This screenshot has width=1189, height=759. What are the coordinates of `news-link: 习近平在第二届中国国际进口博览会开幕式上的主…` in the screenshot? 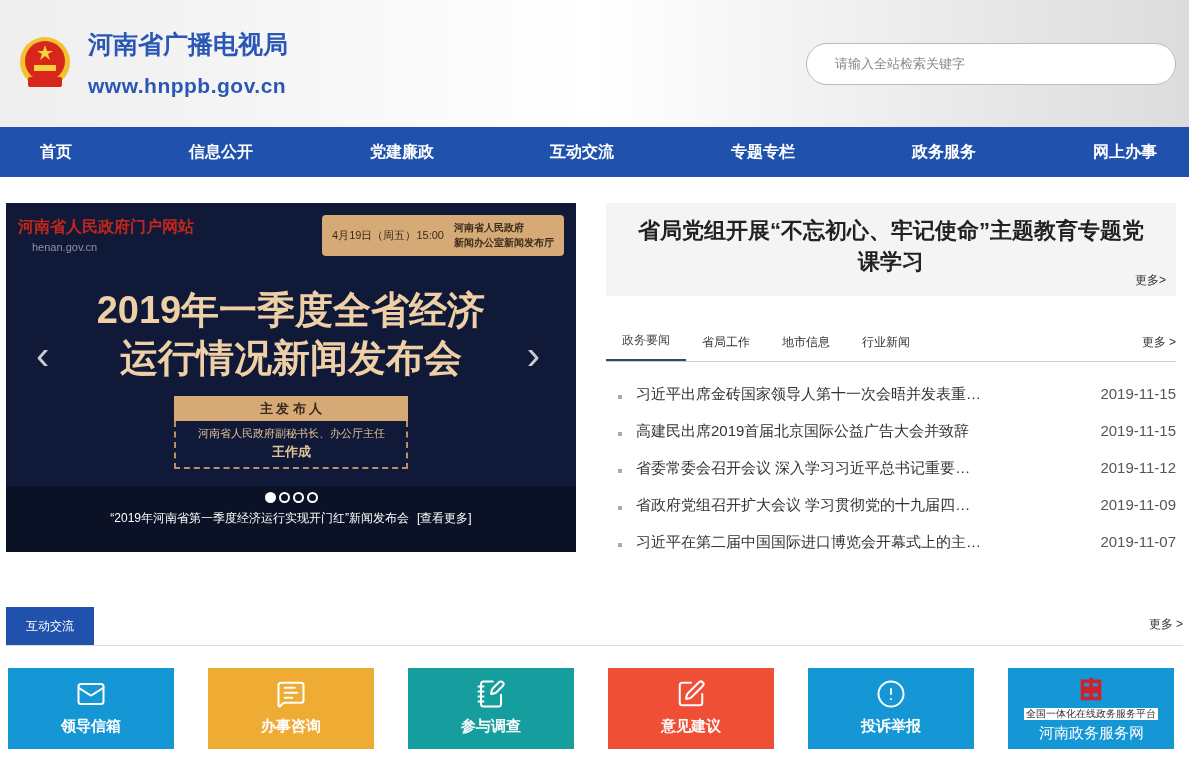 It's located at (808, 542).